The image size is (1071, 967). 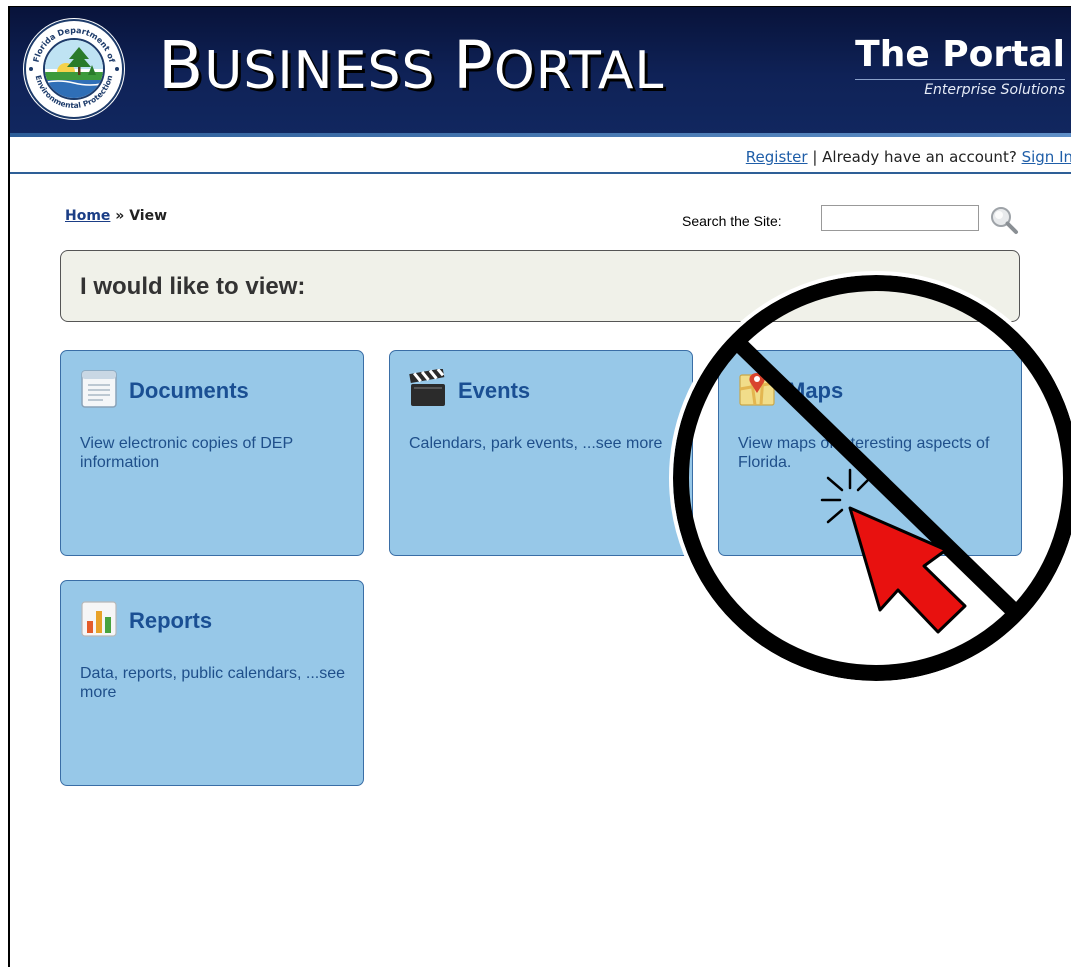 I want to click on tile-maps-title: Maps, so click(x=815, y=390).